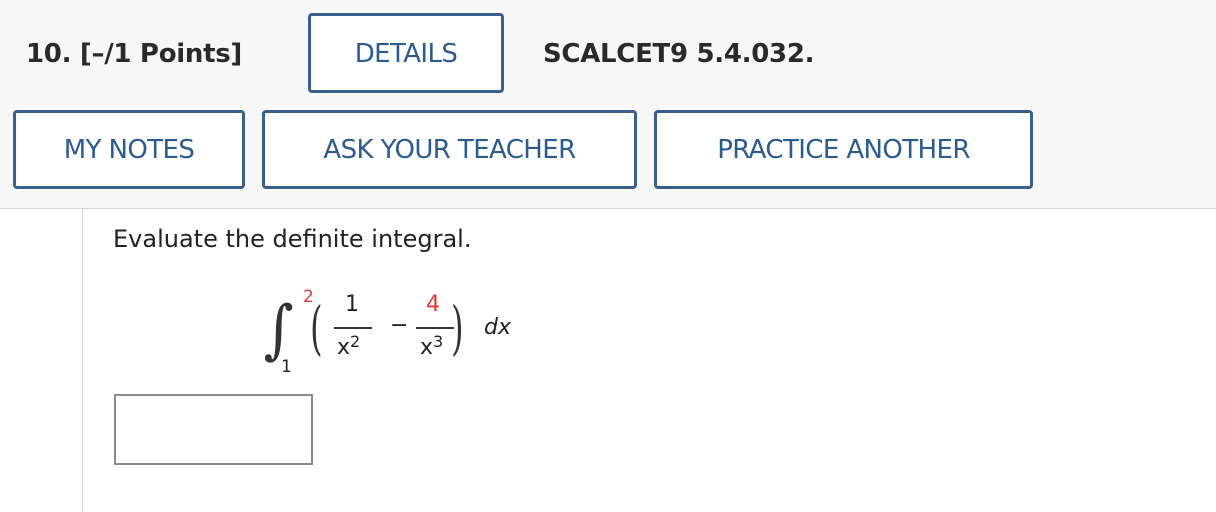  What do you see at coordinates (308, 297) in the screenshot?
I see `integral-upper-limit: 2` at bounding box center [308, 297].